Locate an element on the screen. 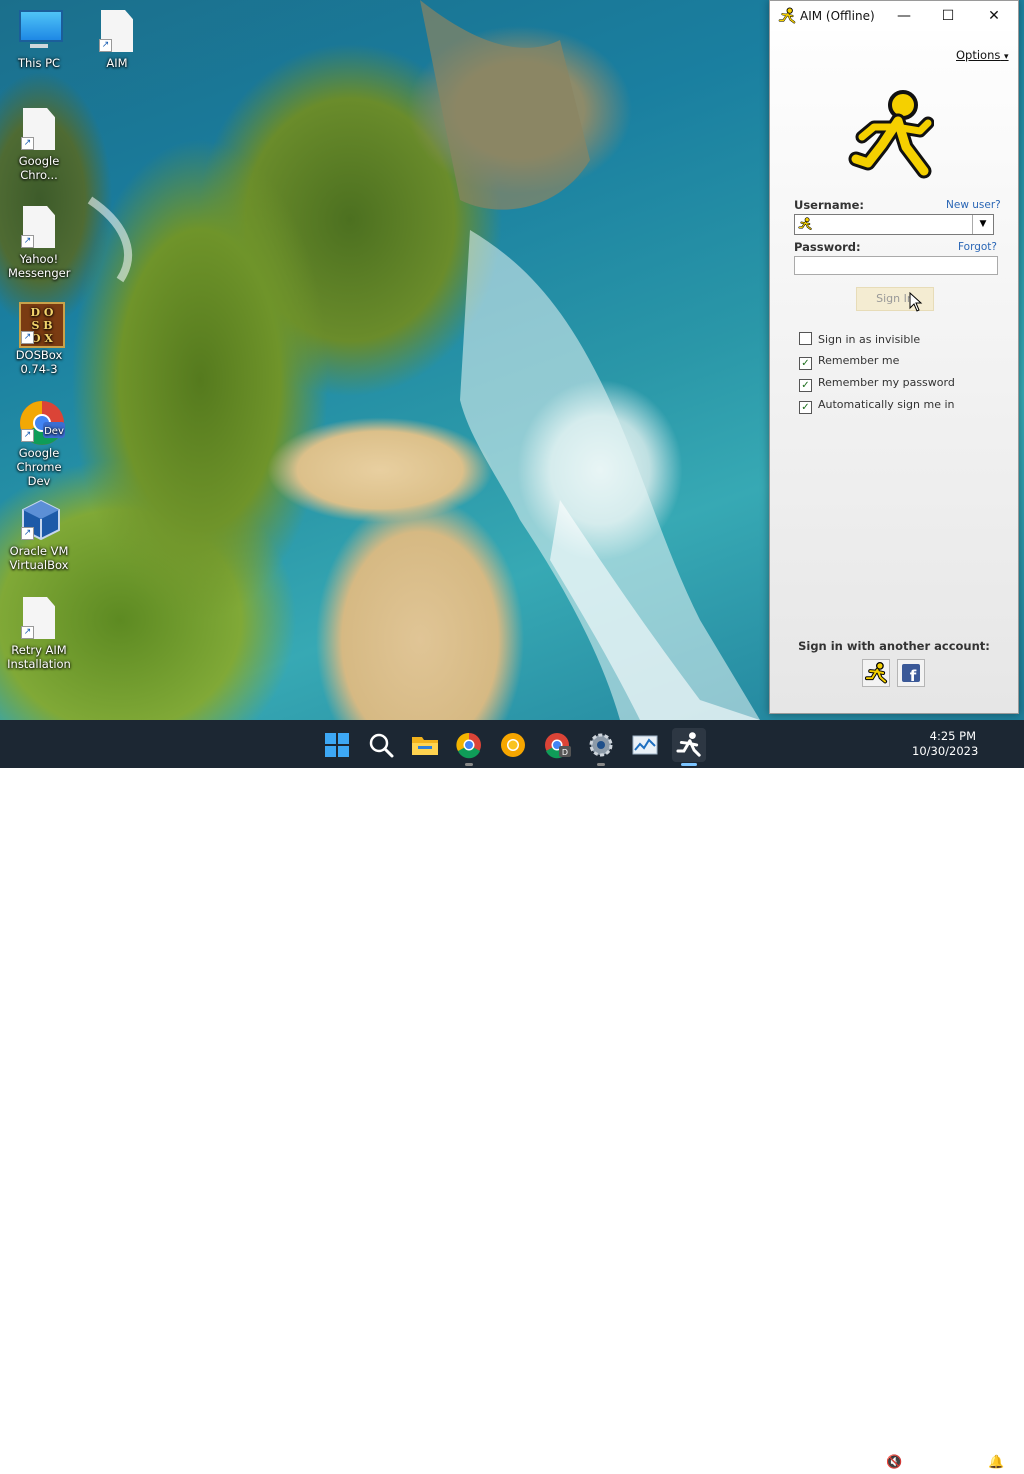 The image size is (1024, 1474). desktop-icon-label: Retry AIM Installation is located at coordinates (39, 657).